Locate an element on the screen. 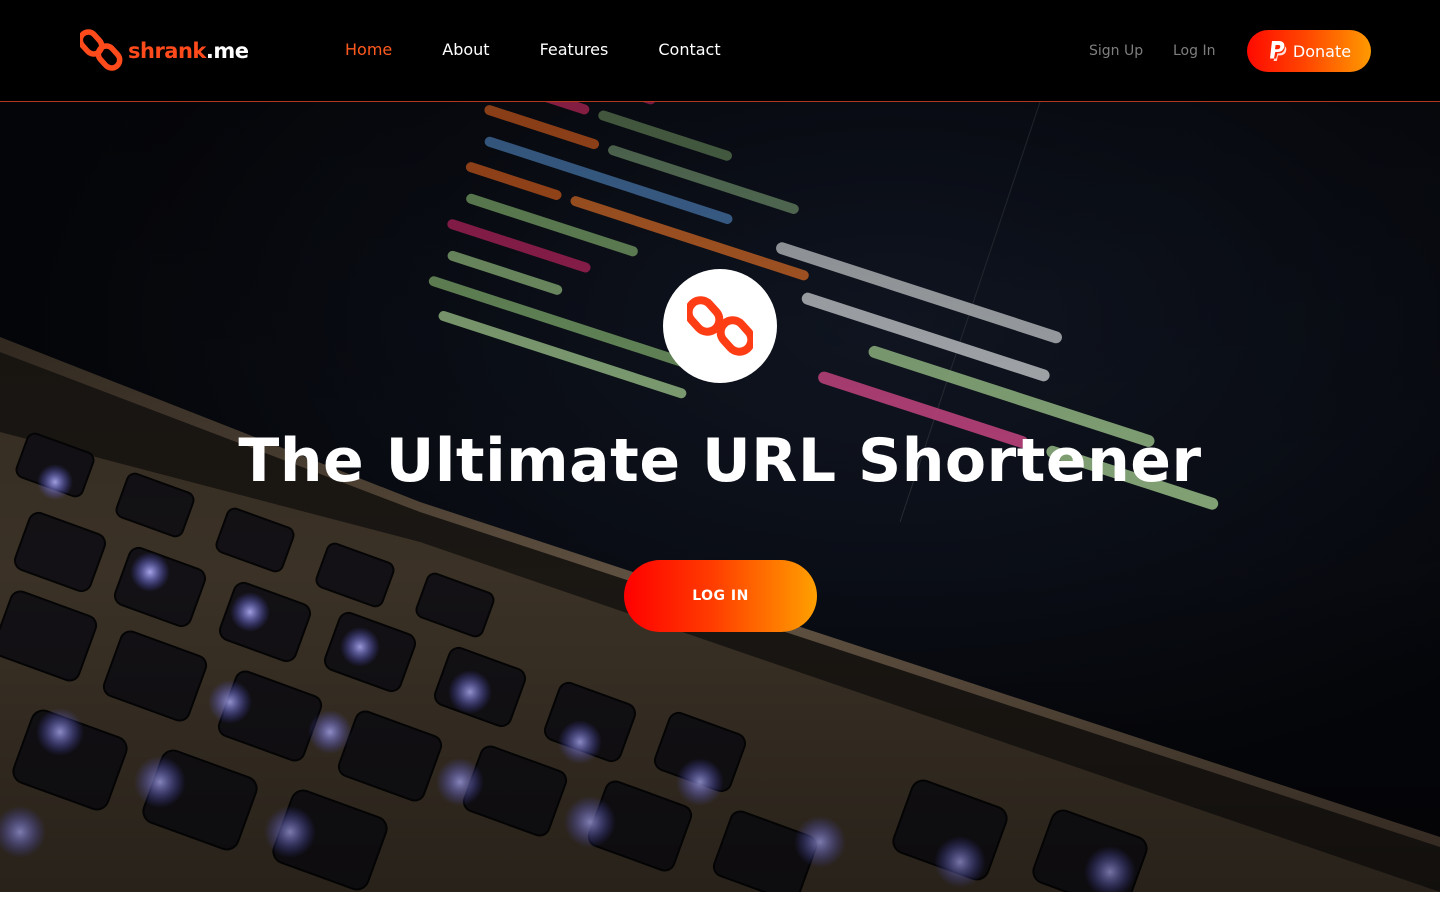  brand-logo: shrank.me is located at coordinates (164, 51).